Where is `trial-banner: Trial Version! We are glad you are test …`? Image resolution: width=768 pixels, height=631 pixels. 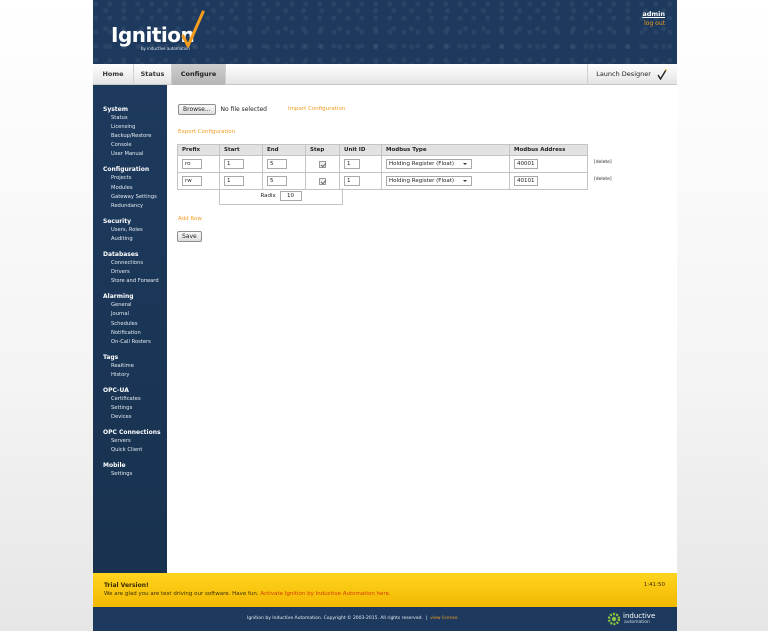
trial-banner: Trial Version! We are glad you are test … is located at coordinates (385, 590).